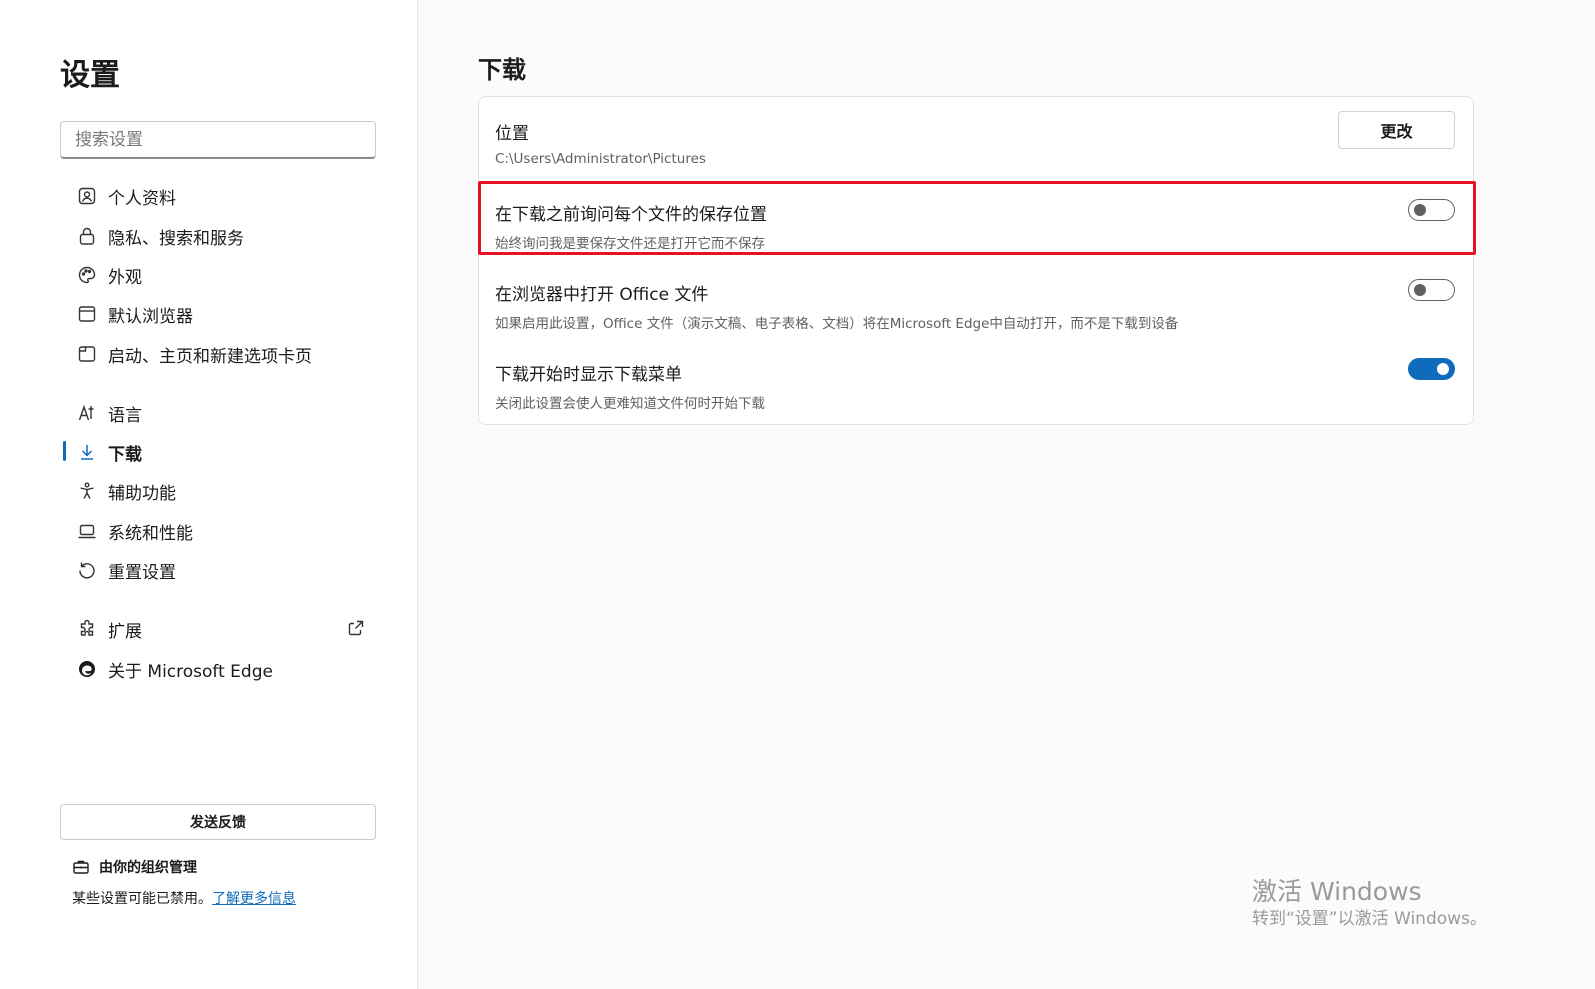 The image size is (1595, 989). Describe the element at coordinates (142, 198) in the screenshot. I see `sidebar-item-label: 个人资料` at that location.